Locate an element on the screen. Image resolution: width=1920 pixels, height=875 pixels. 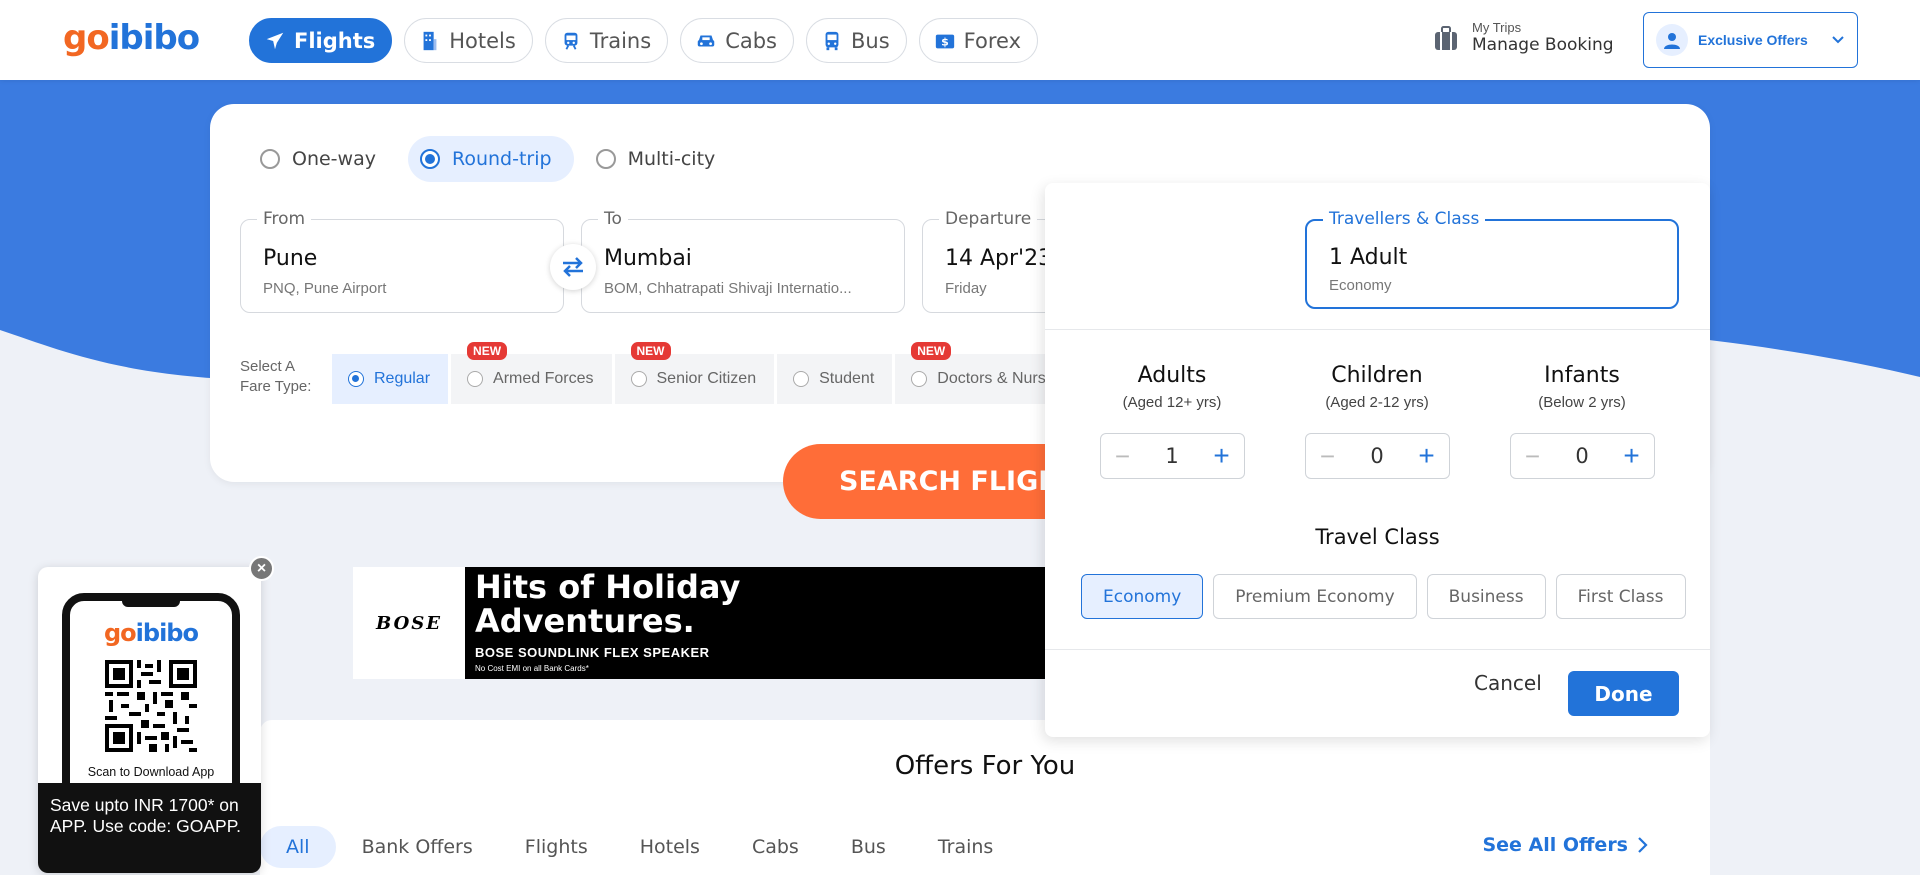
close-icon: × is located at coordinates (261, 568).